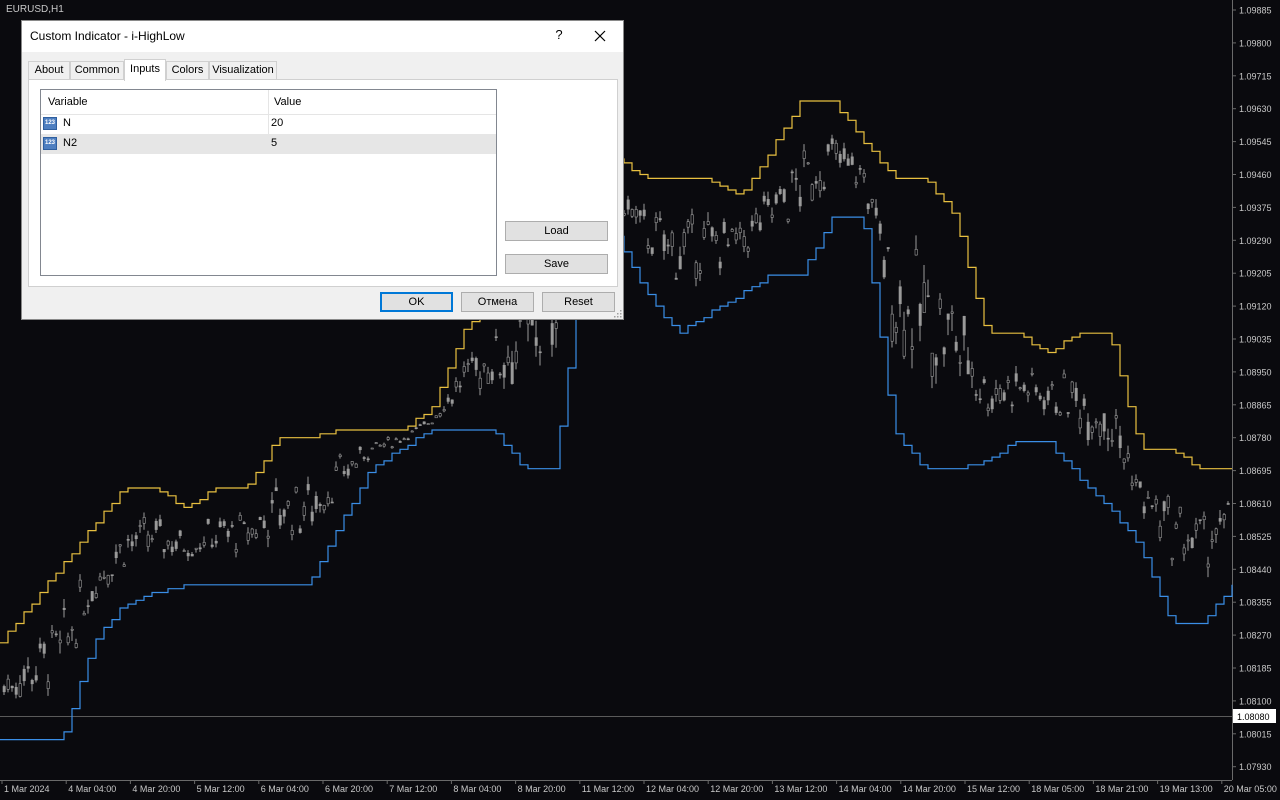 Image resolution: width=1280 pixels, height=800 pixels. I want to click on dialog-titlebar: Custom Indicator - i-HighLow ?, so click(322, 36).